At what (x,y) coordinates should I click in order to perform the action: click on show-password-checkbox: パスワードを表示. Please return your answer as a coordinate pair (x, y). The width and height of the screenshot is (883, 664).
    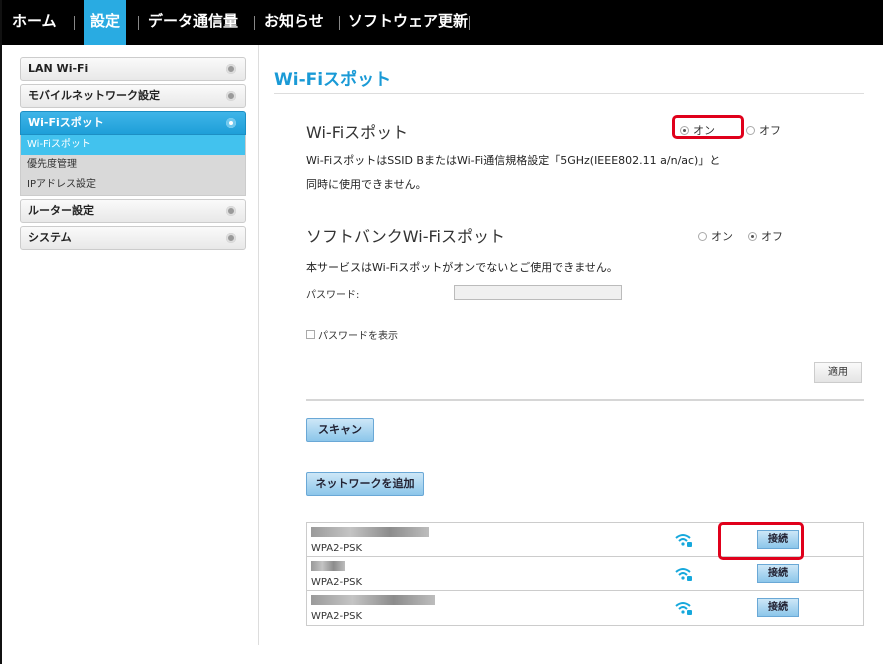
    Looking at the image, I should click on (352, 334).